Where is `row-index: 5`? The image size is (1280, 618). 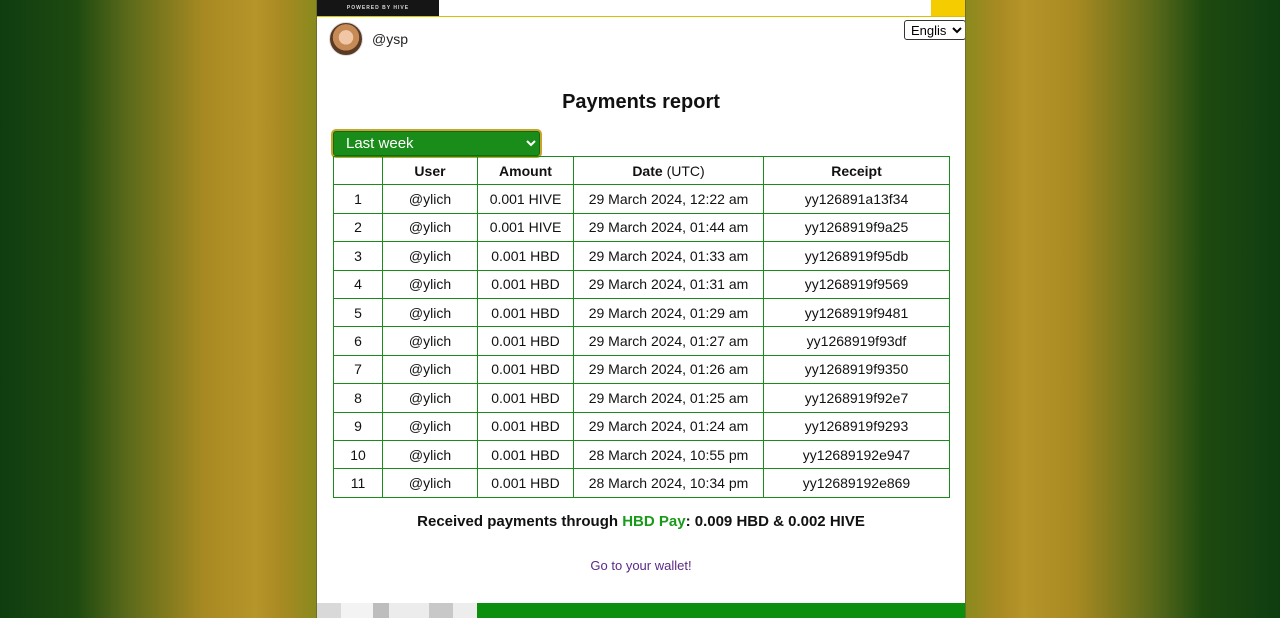
row-index: 5 is located at coordinates (358, 312).